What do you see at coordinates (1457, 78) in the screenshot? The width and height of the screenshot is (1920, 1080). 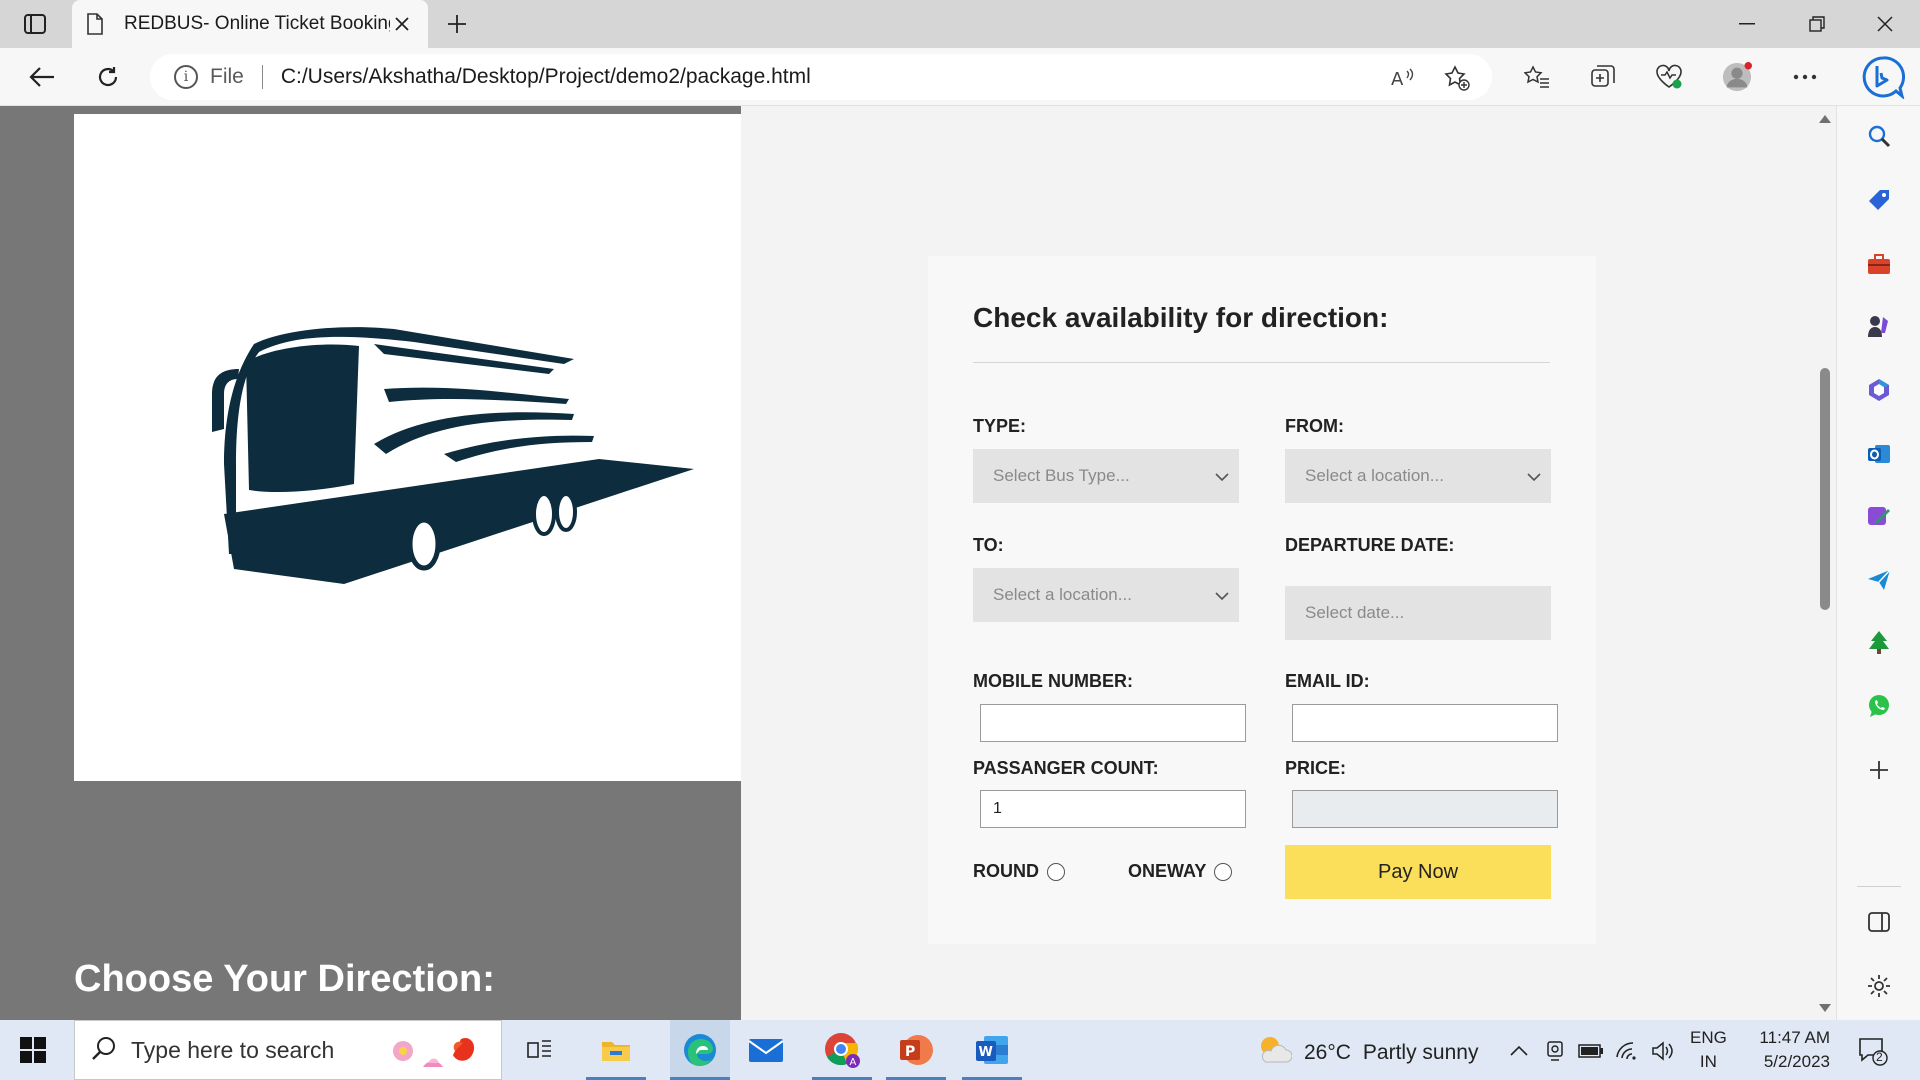 I see `add-favorite-icon` at bounding box center [1457, 78].